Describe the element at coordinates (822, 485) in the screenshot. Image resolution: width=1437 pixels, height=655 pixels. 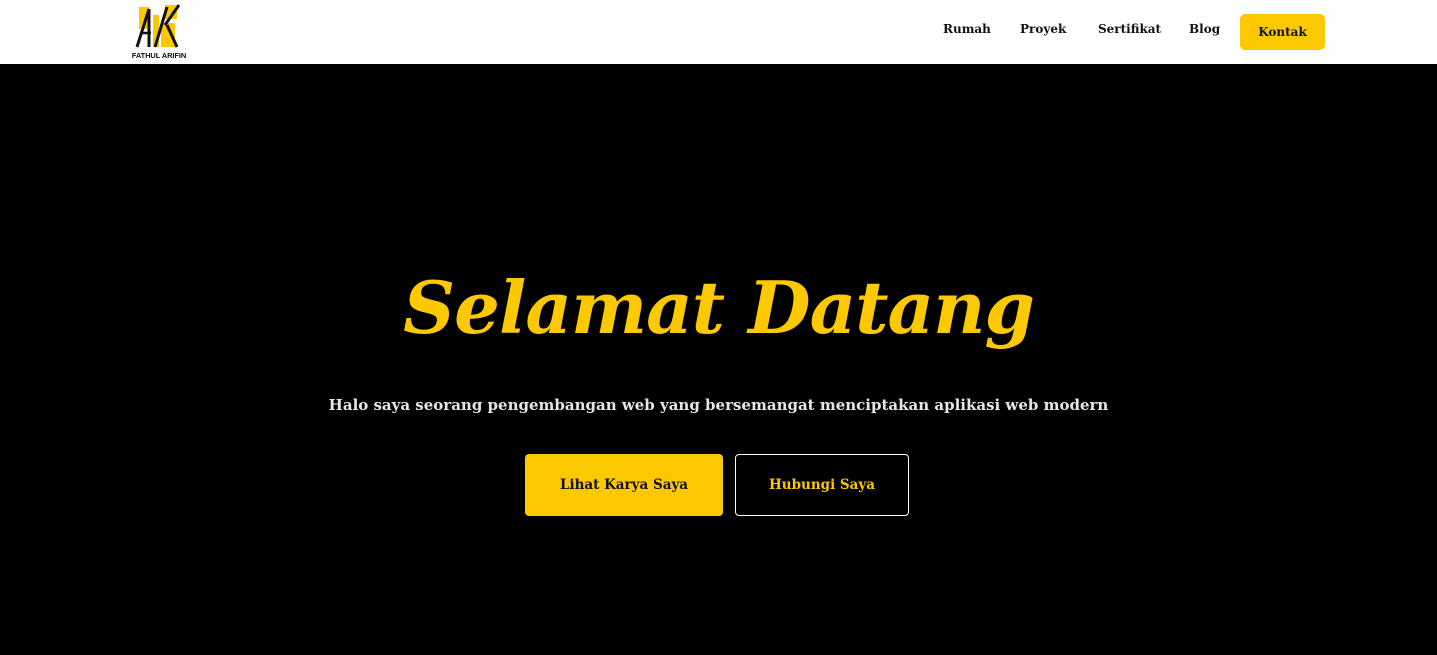
I see `contact-me-button: Hubungi Saya` at that location.